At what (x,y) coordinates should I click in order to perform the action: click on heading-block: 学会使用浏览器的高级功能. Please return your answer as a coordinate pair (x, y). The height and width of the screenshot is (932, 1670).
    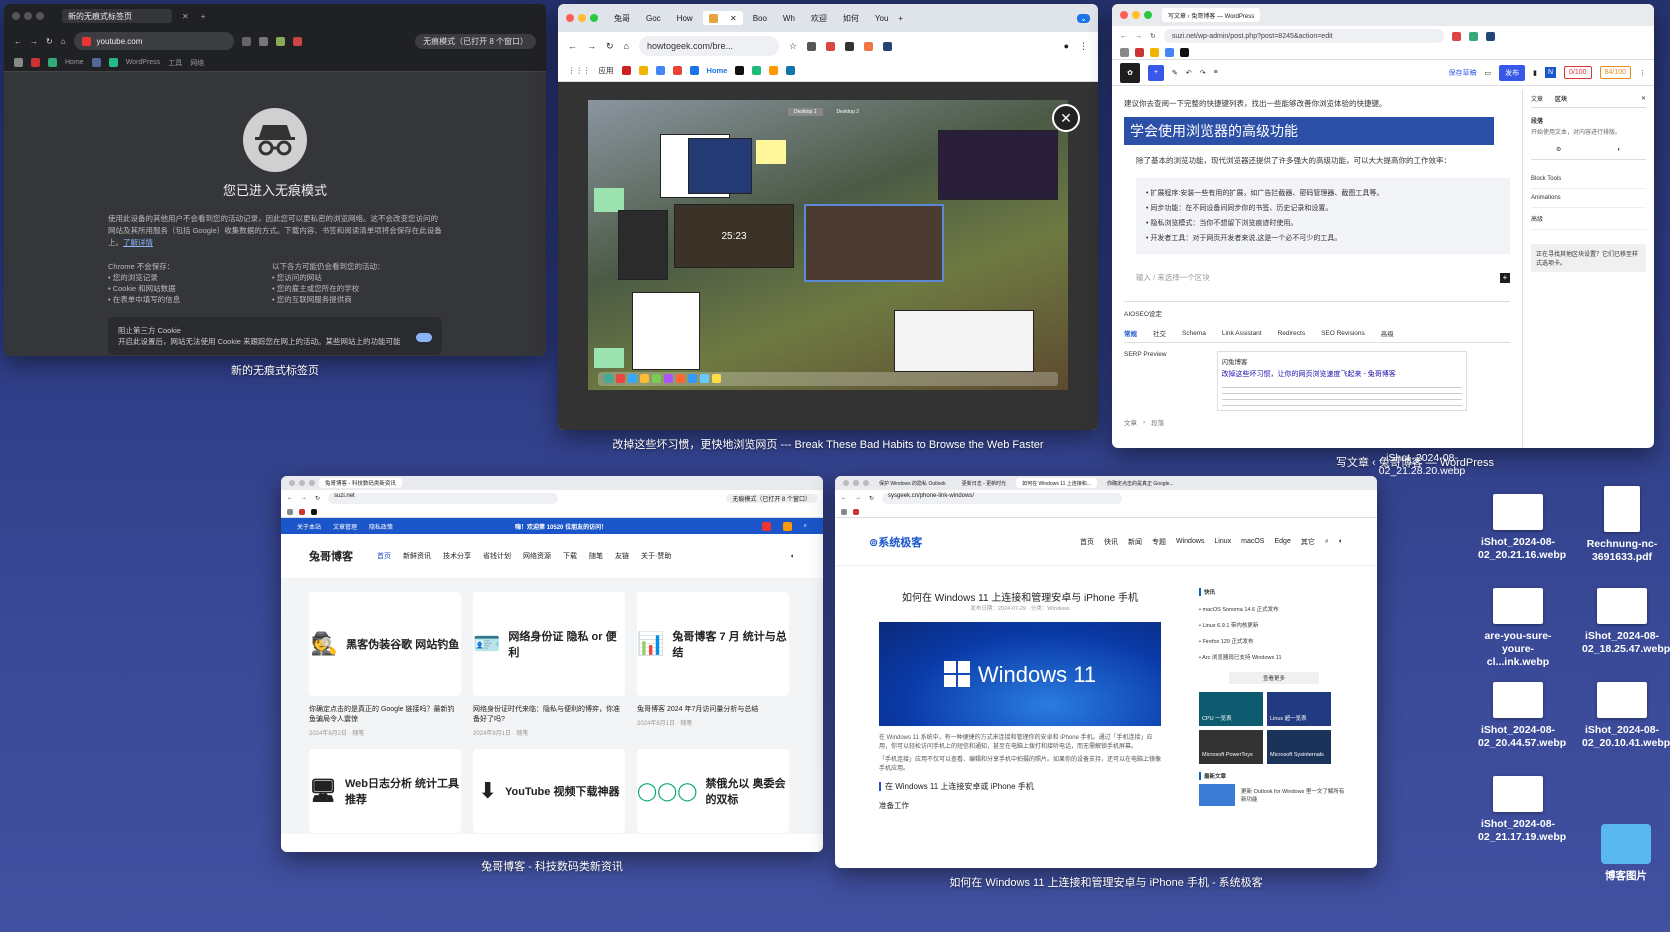
    Looking at the image, I should click on (1309, 131).